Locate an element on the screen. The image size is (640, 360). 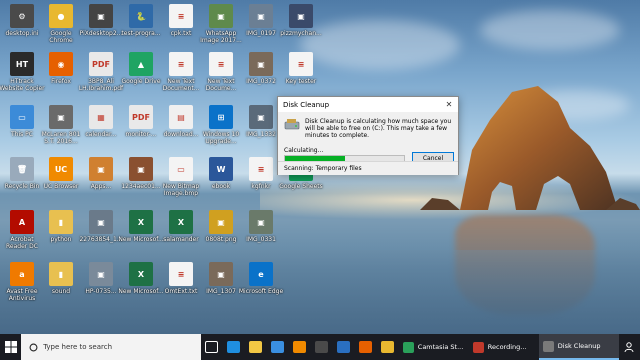
edge-icon is located at coordinates (234, 347).